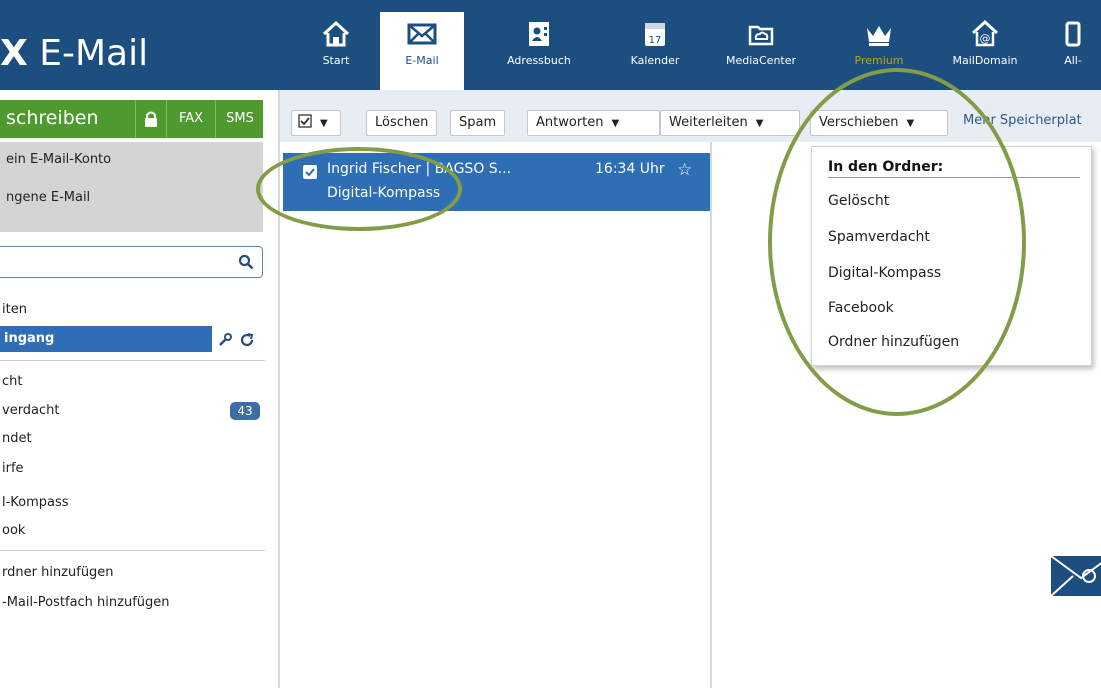  I want to click on nav-maildomain: @ MailDomain, so click(985, 51).